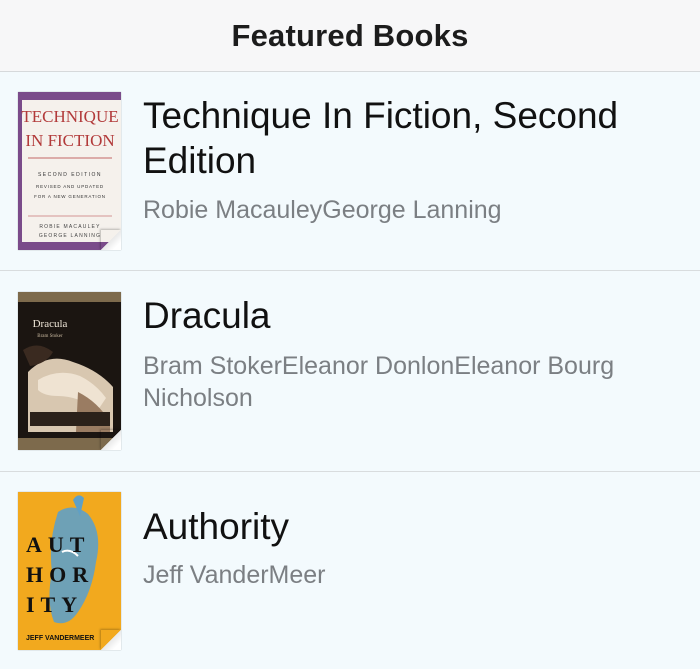  I want to click on book-authors: Jeff VanderMeer, so click(234, 575).